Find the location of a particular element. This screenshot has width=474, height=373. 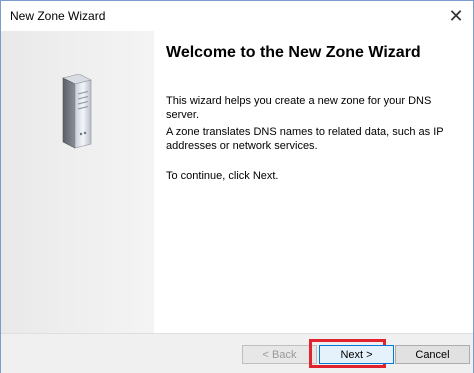

close-icon: ✕ is located at coordinates (456, 16).